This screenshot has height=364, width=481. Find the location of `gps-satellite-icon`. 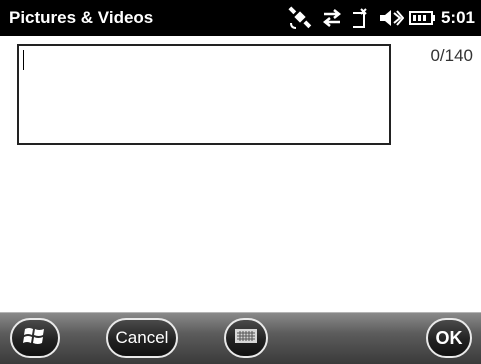

gps-satellite-icon is located at coordinates (300, 18).